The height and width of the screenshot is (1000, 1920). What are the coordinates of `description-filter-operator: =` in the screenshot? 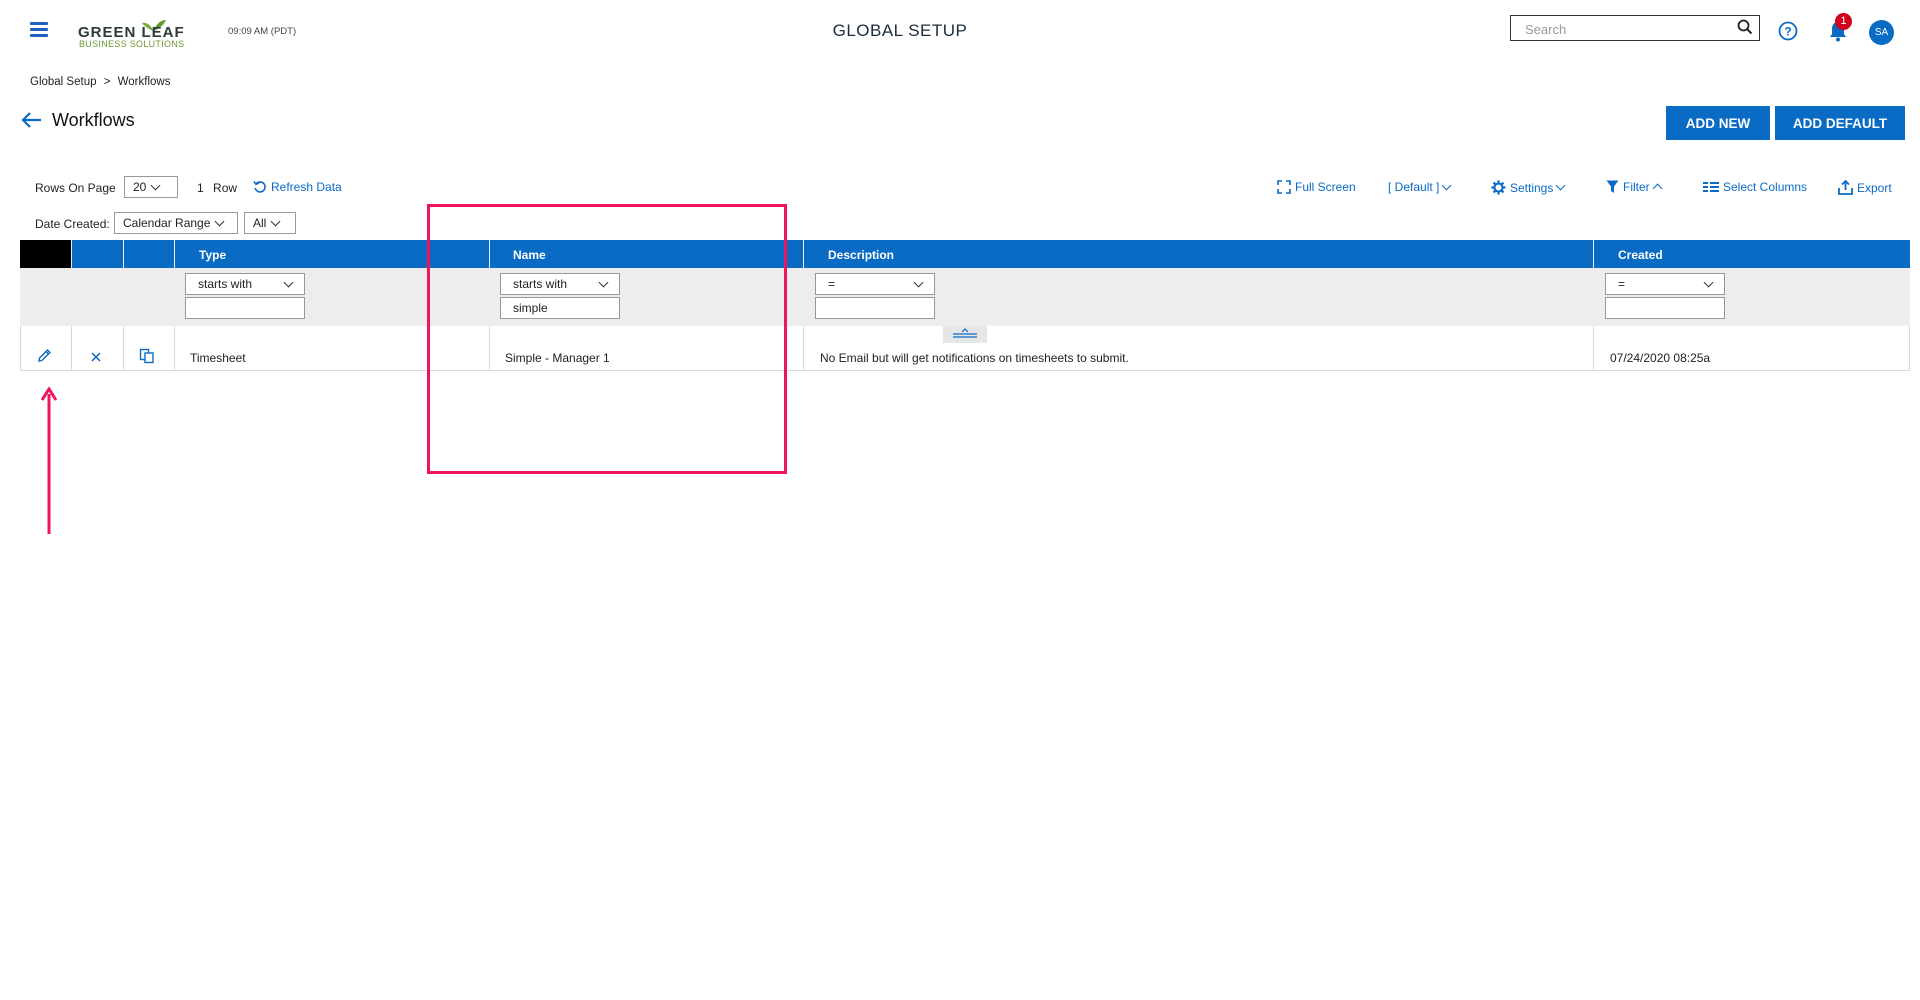 It's located at (875, 284).